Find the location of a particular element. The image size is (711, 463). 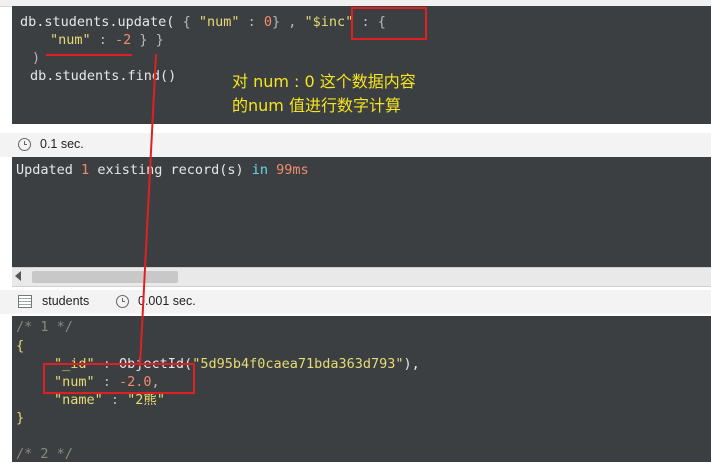

inc-highlight-box is located at coordinates (389, 23).